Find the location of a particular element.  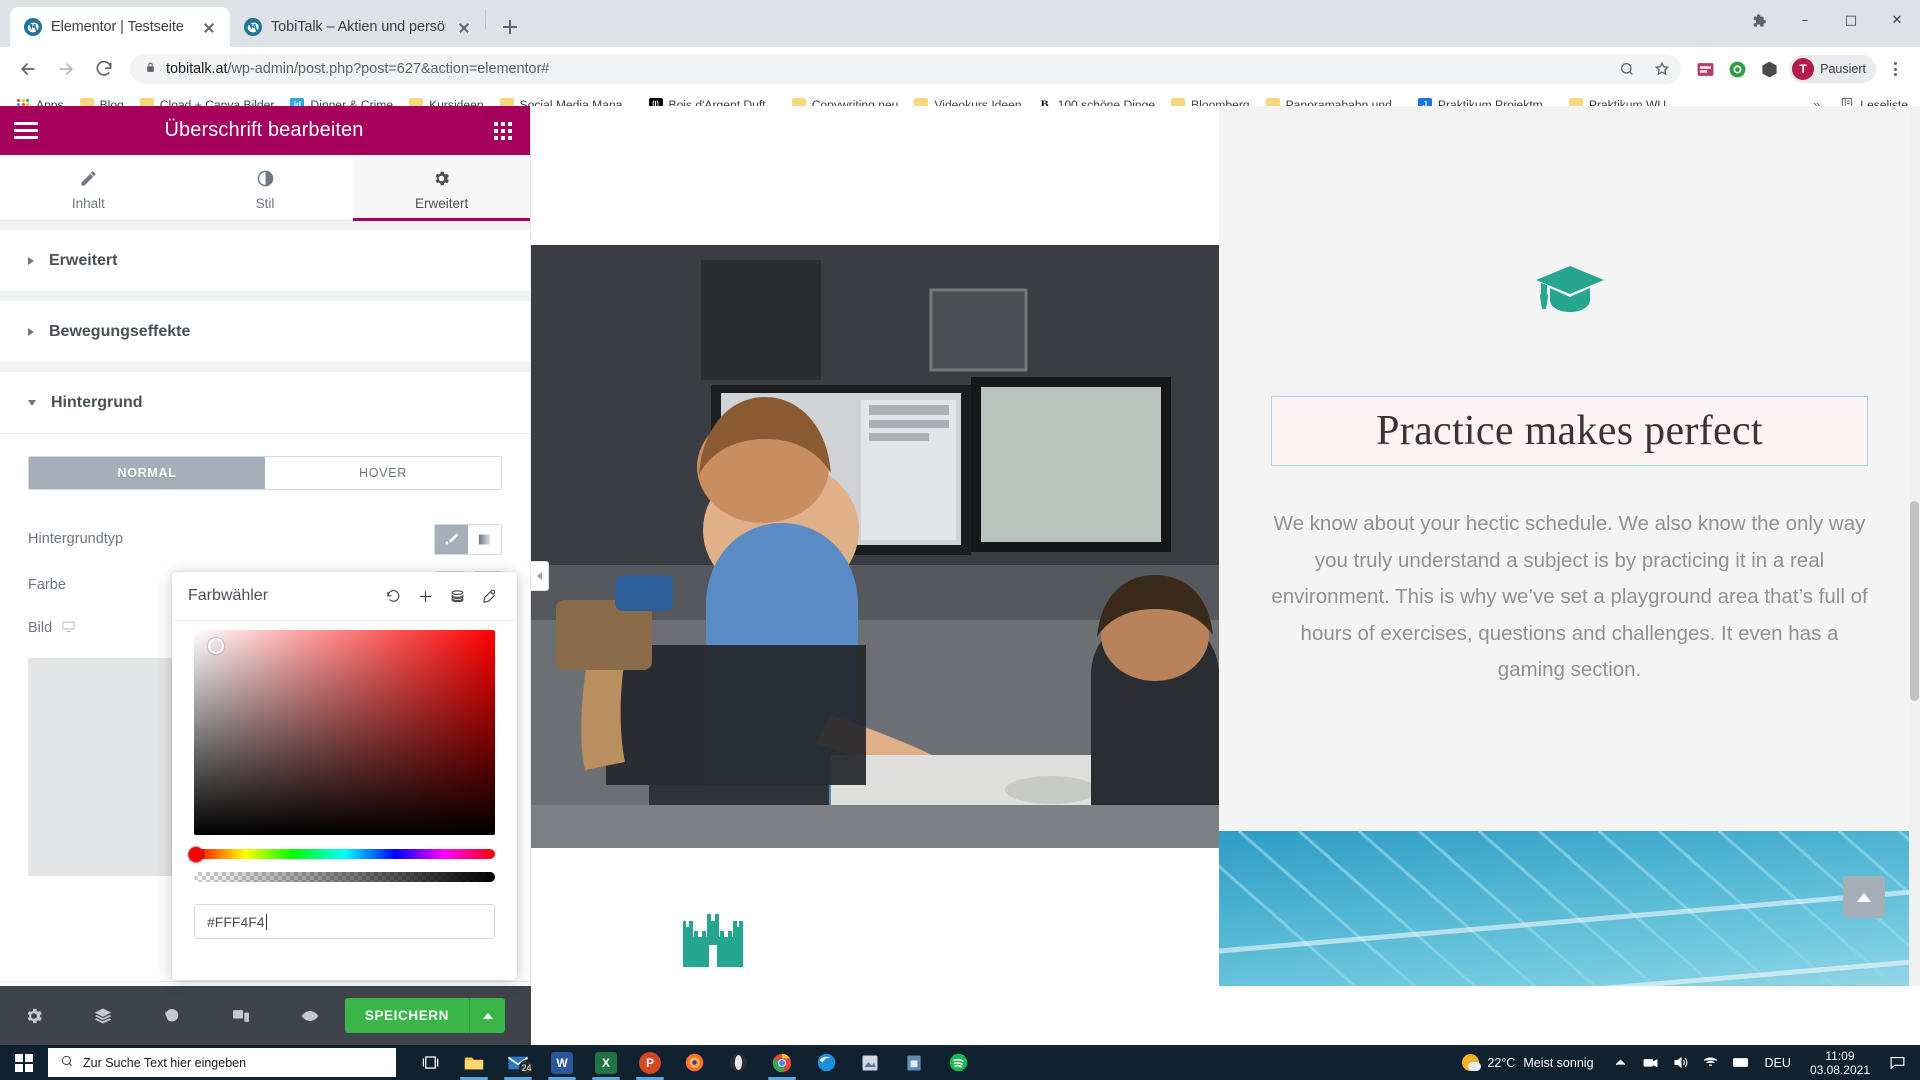

firefox-icon is located at coordinates (694, 1062).